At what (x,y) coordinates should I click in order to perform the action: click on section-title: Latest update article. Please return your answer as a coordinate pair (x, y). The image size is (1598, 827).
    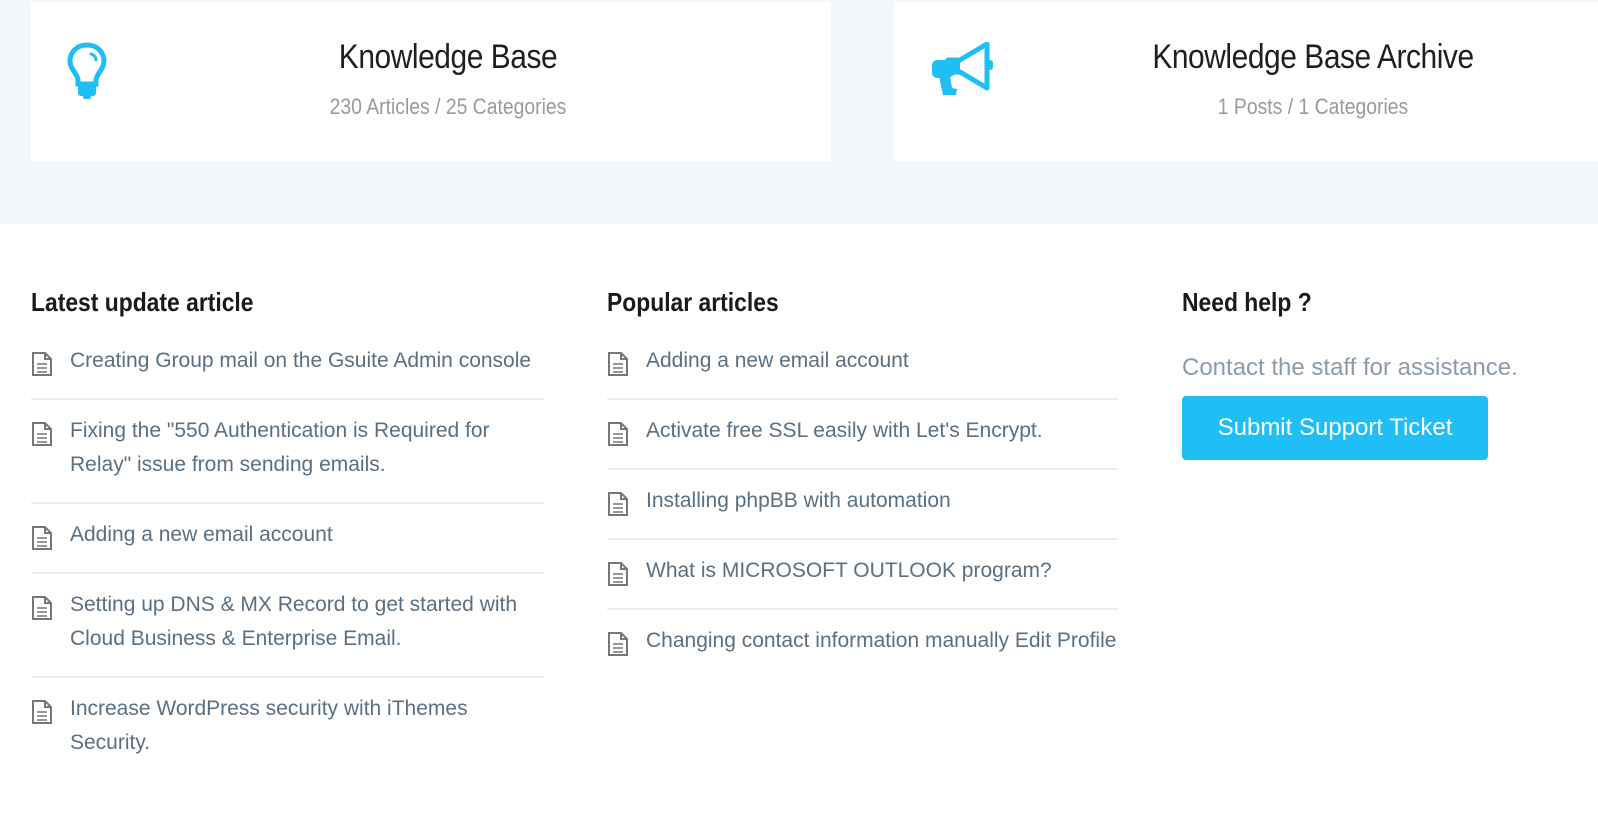
    Looking at the image, I should click on (142, 302).